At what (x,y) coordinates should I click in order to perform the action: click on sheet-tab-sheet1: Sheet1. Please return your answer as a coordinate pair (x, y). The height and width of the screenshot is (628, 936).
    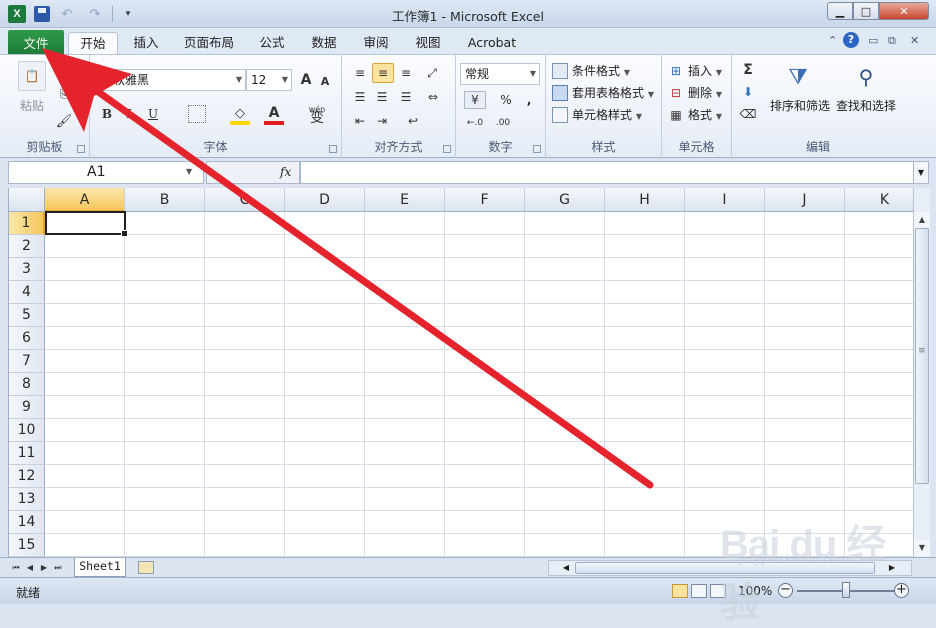
    Looking at the image, I should click on (100, 567).